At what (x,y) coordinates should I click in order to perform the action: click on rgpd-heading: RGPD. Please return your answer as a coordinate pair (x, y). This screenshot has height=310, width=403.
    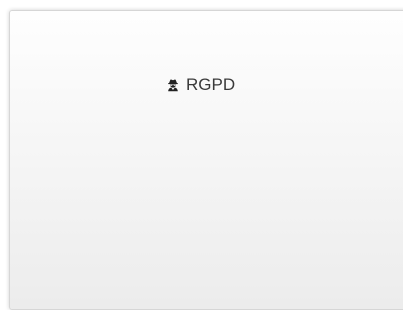
    Looking at the image, I should click on (200, 85).